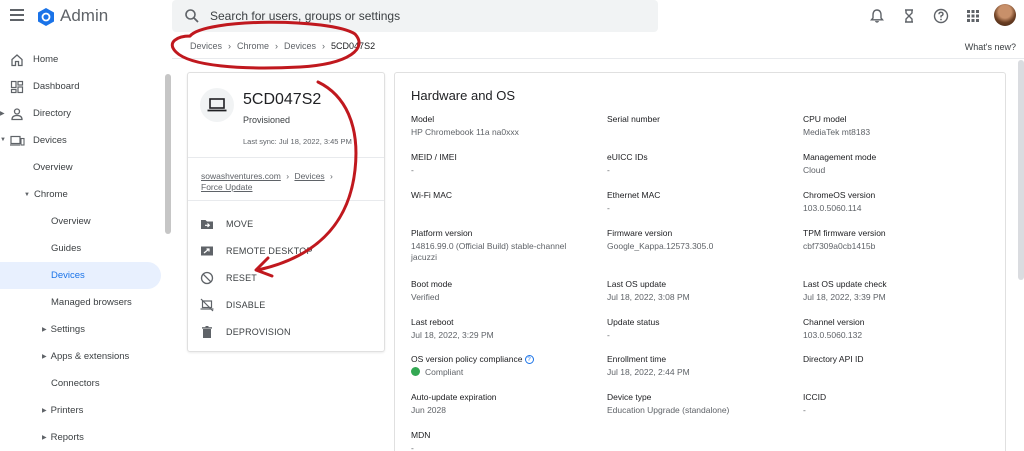 The height and width of the screenshot is (451, 1024). What do you see at coordinates (840, 157) in the screenshot?
I see `field-label: Management mode` at bounding box center [840, 157].